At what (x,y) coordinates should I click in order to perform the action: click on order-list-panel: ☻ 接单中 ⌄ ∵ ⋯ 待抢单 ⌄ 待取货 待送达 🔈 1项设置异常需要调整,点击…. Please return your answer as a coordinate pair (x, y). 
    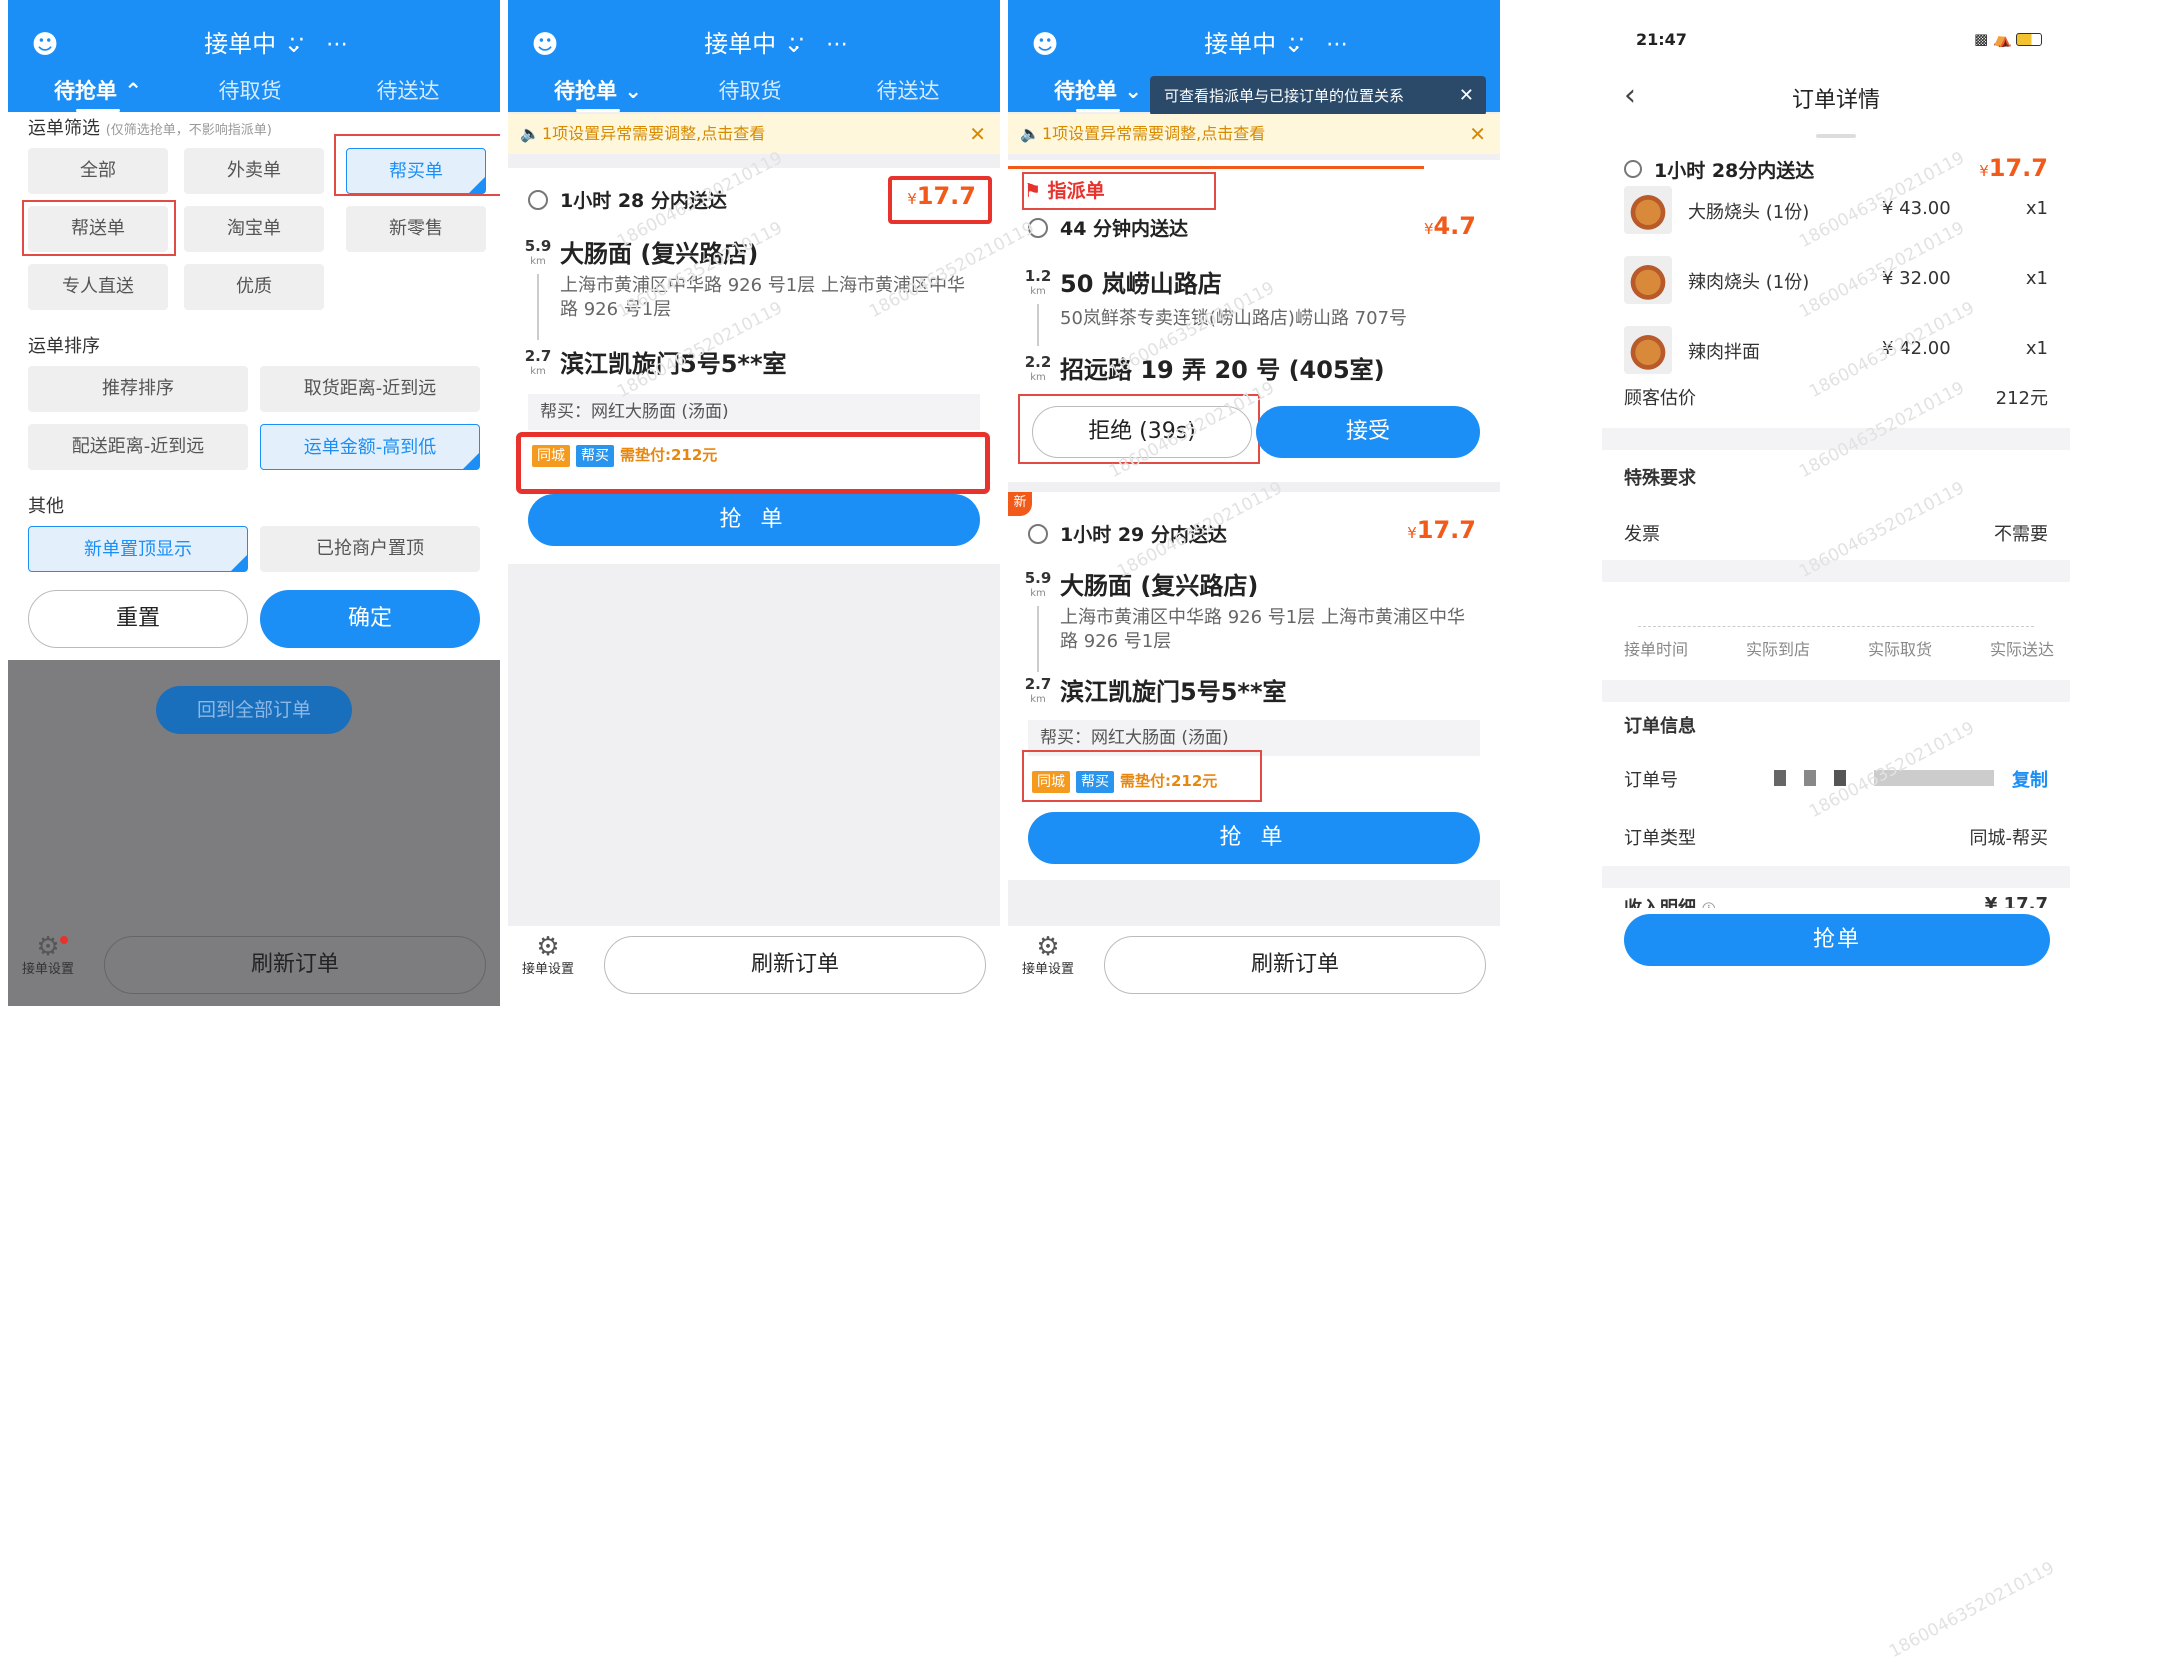
    Looking at the image, I should click on (754, 503).